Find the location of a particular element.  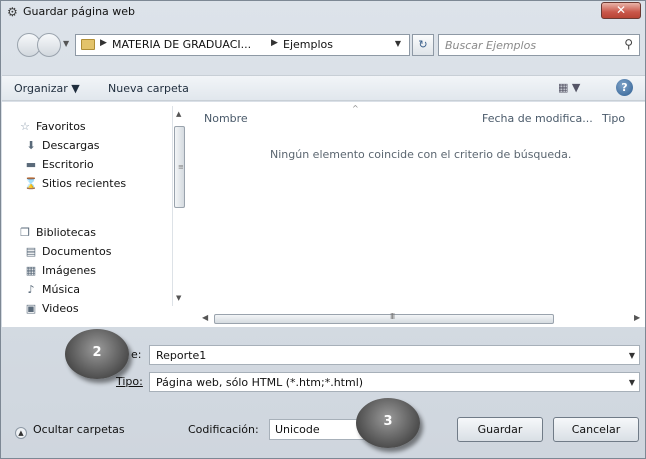

sidebar-item-label: Videos is located at coordinates (60, 308).